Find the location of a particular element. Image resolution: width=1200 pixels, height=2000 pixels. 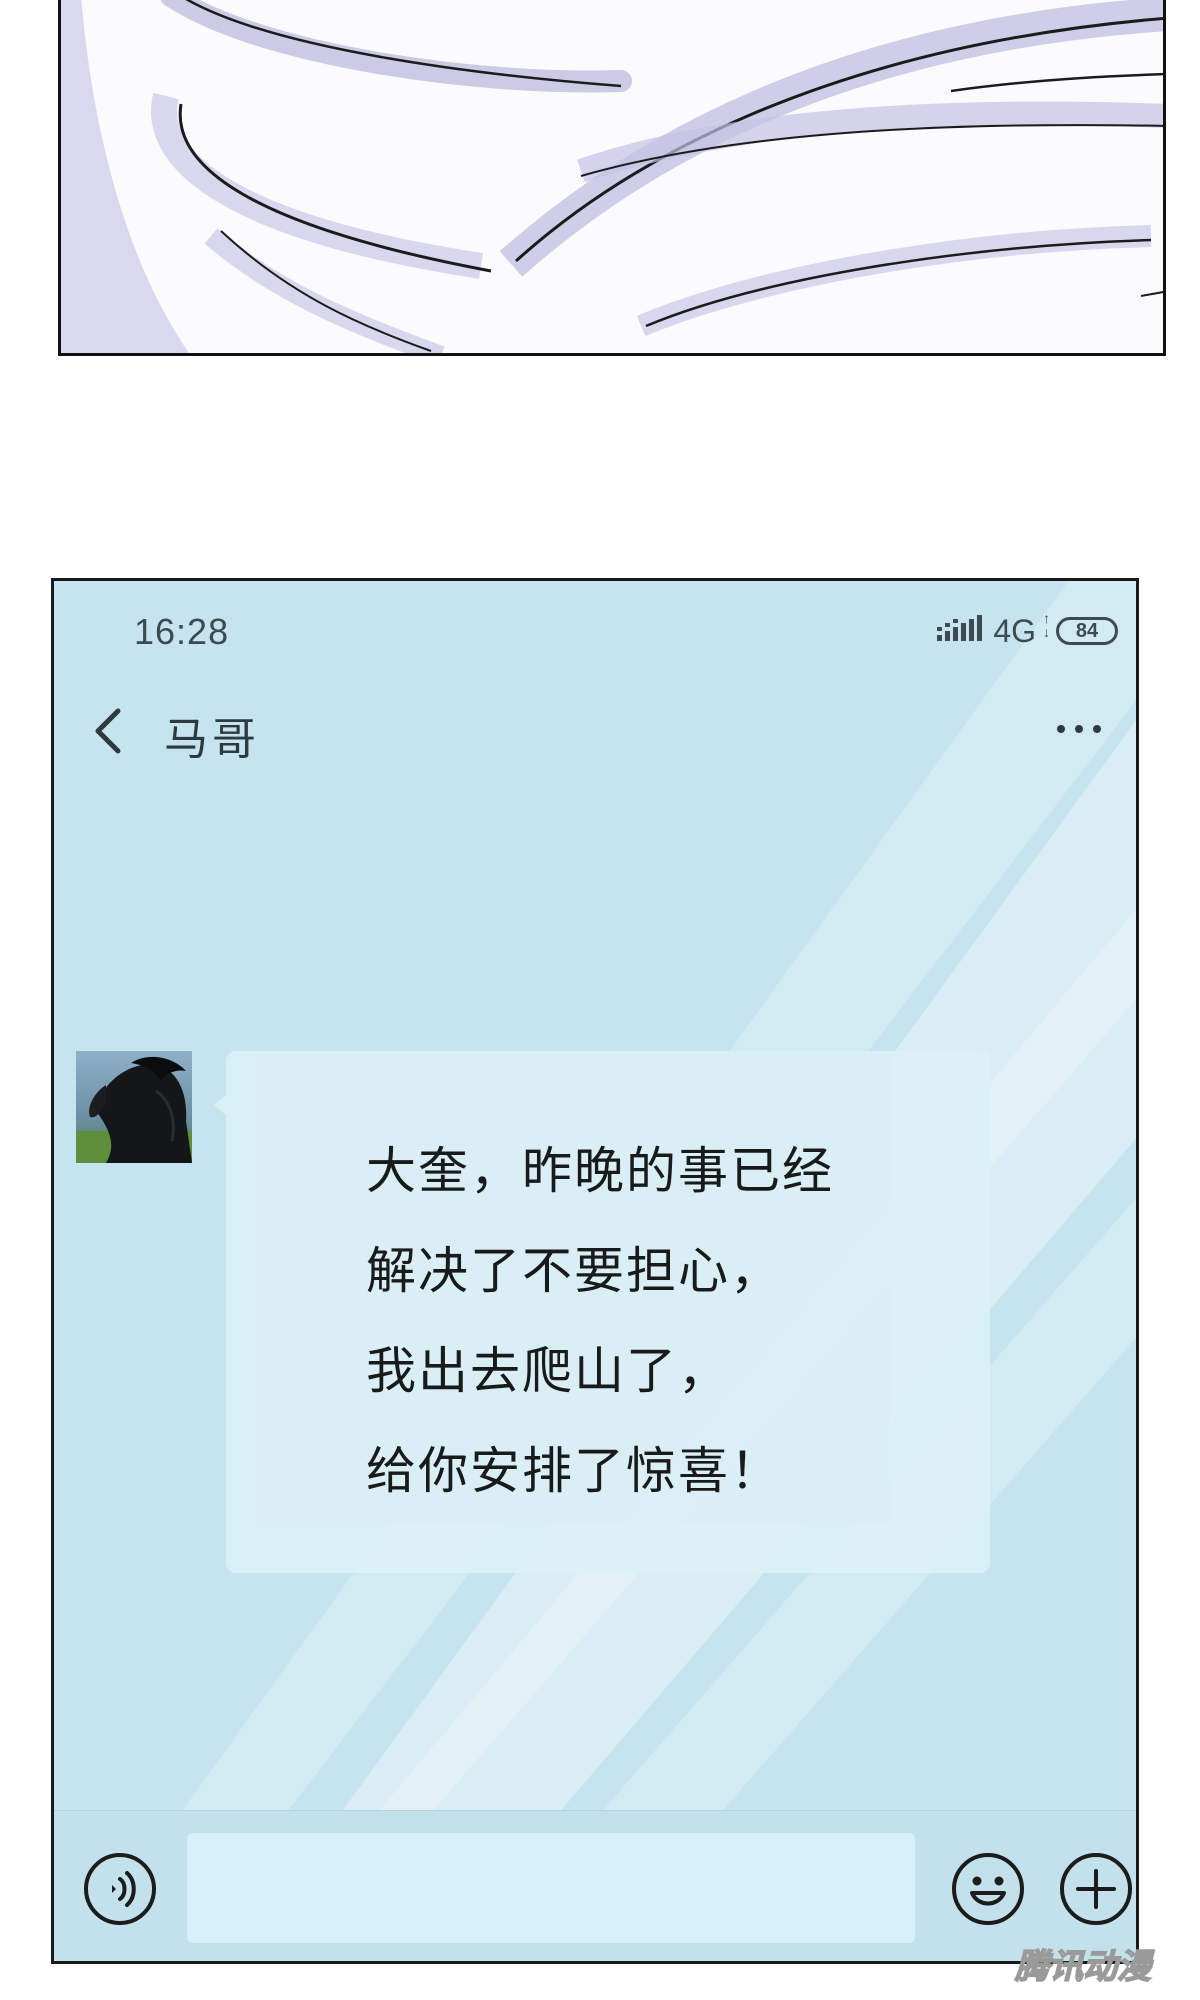

battery-icon: 84 is located at coordinates (1087, 631).